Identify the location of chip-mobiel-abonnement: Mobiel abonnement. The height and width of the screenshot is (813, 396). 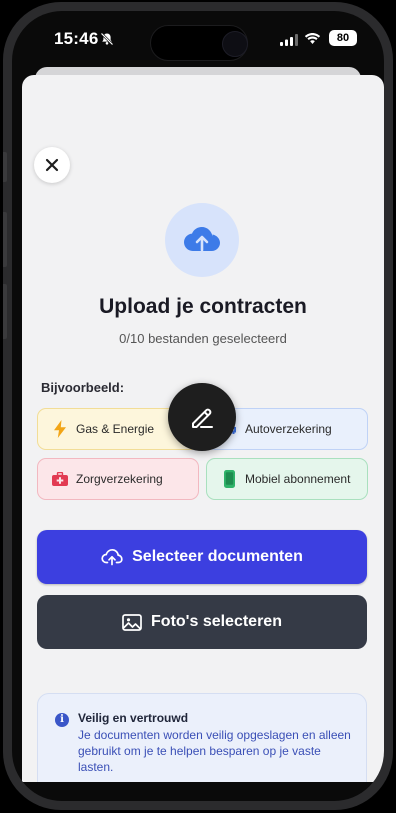
(287, 479).